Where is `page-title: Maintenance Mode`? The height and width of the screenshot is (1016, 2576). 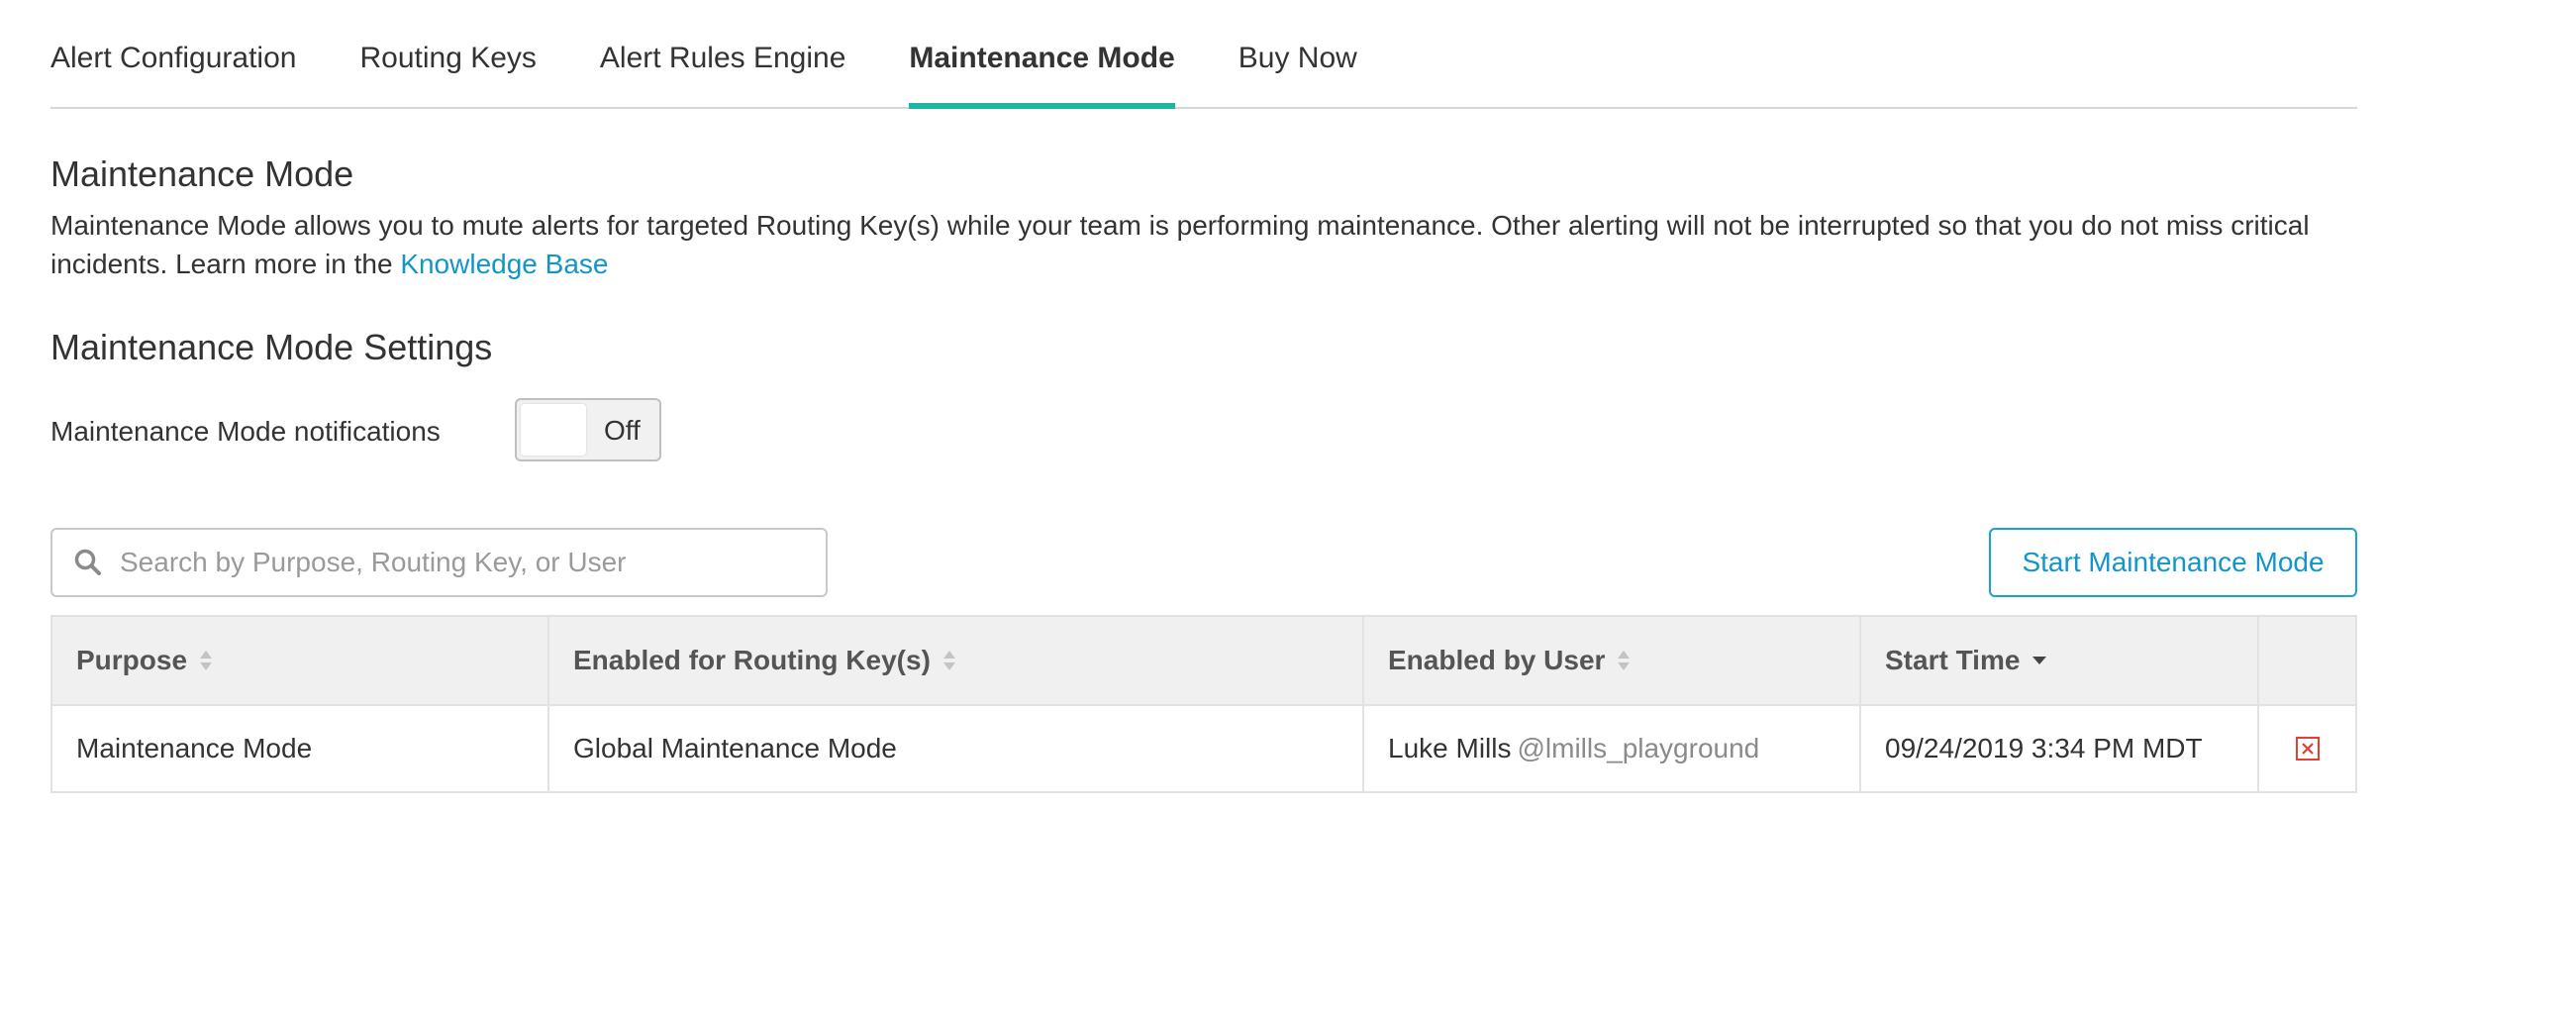
page-title: Maintenance Mode is located at coordinates (202, 173).